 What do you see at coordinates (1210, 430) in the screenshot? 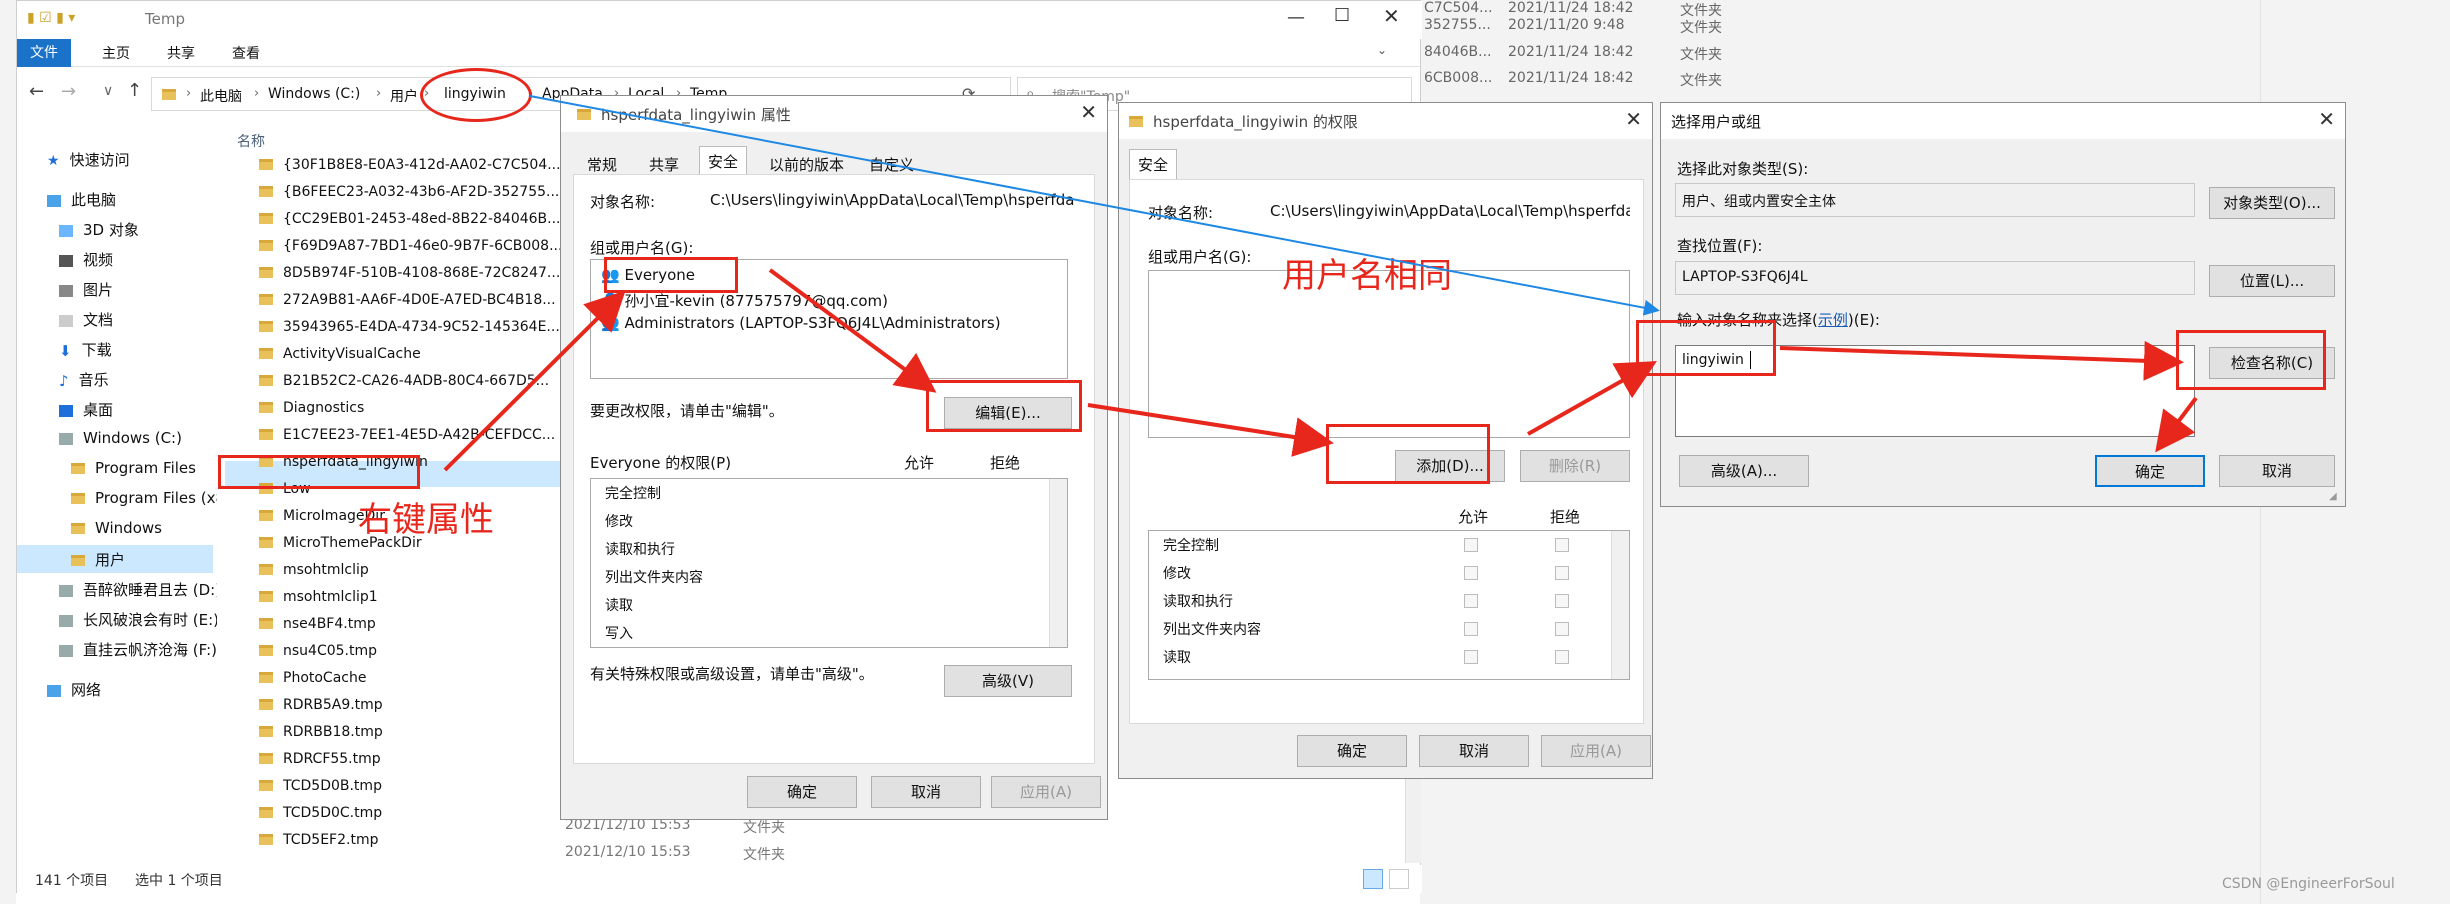
I see `arrow-edit-to-add` at bounding box center [1210, 430].